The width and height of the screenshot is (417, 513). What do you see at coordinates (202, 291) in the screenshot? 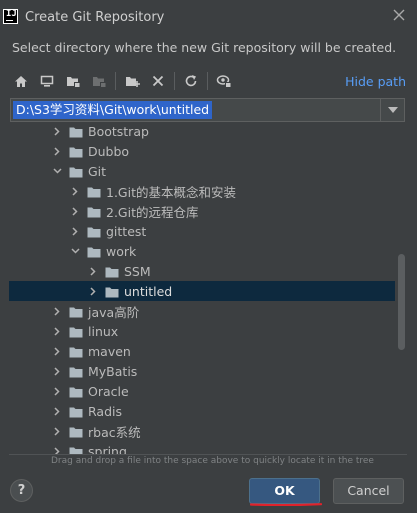
I see `tree-row: untitled` at bounding box center [202, 291].